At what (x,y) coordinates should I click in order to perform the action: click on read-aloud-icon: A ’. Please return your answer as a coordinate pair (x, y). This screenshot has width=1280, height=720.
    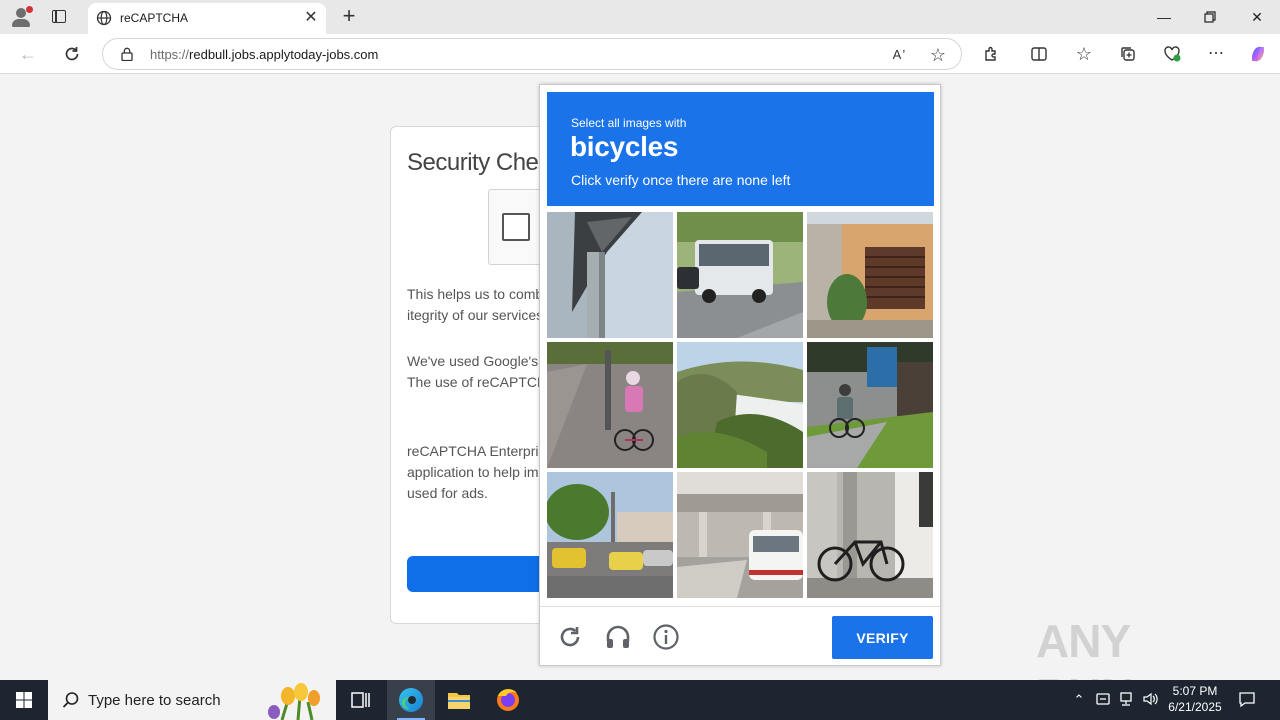
    Looking at the image, I should click on (899, 55).